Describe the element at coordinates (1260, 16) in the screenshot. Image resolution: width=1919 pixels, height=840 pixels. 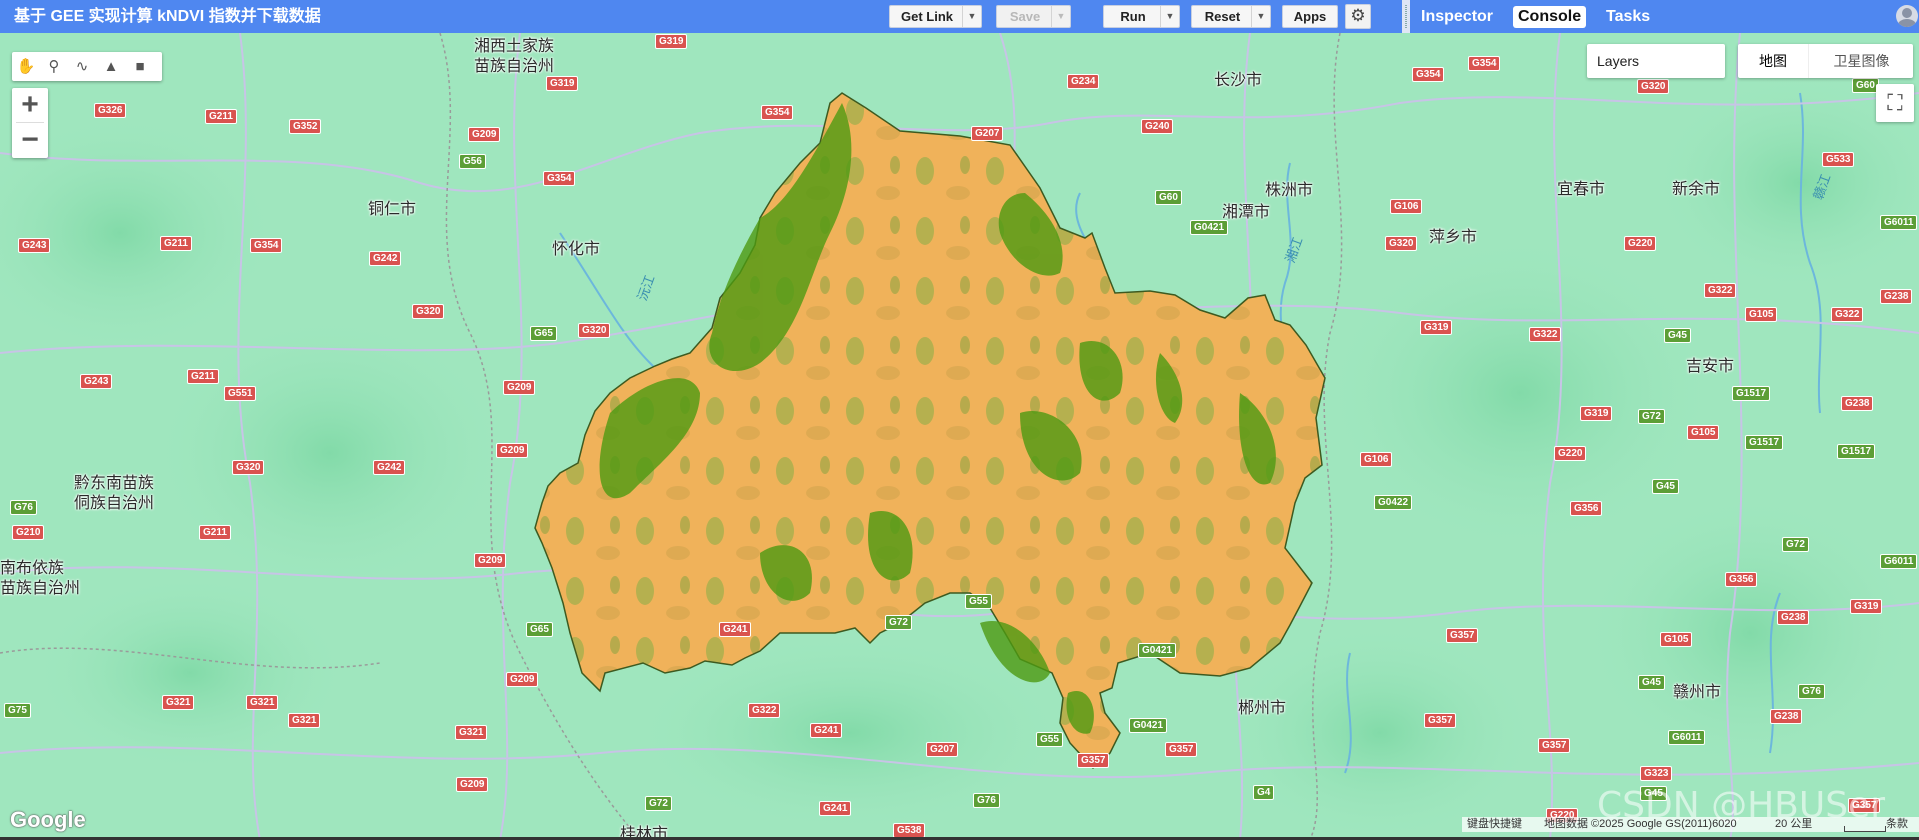
I see `reset-dropdown-icon: ▼` at that location.